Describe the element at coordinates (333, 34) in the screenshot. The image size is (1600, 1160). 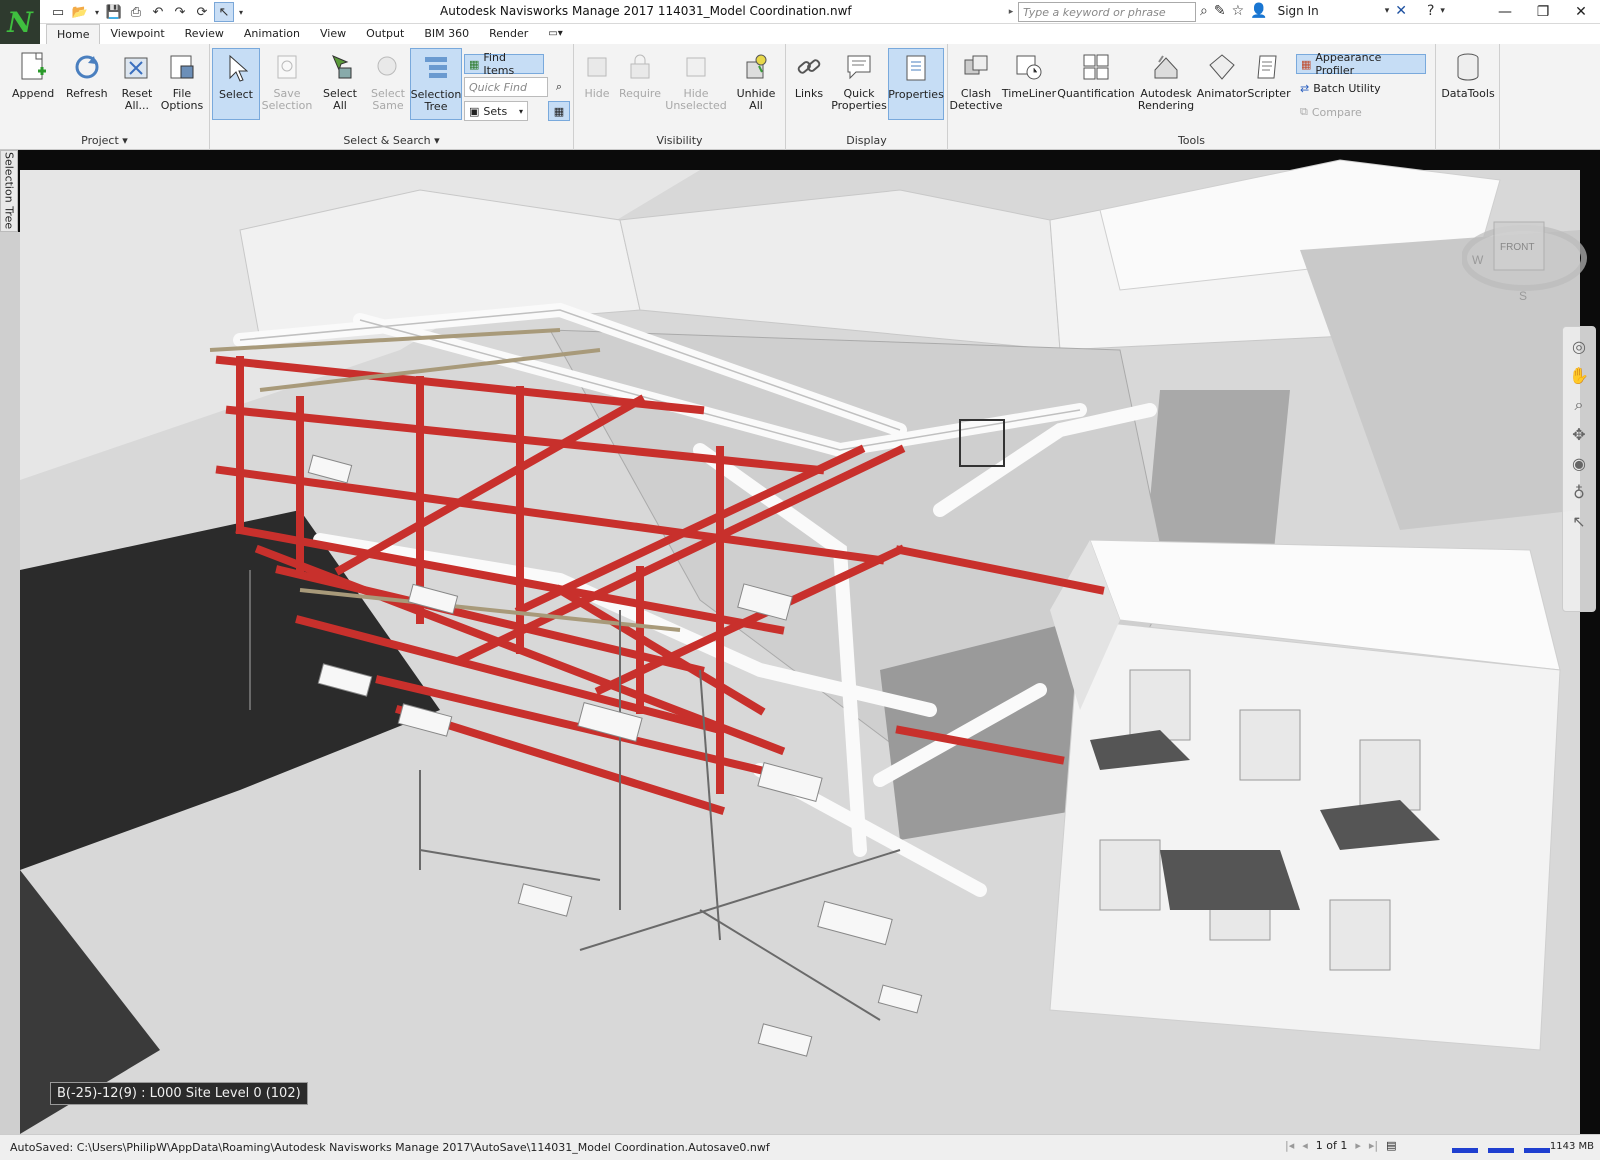
I see `tab-view: View` at that location.